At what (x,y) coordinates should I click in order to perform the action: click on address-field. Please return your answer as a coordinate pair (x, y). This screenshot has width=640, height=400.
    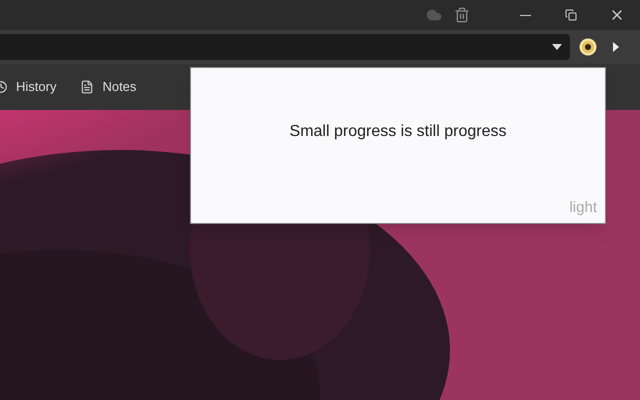
    Looking at the image, I should click on (285, 47).